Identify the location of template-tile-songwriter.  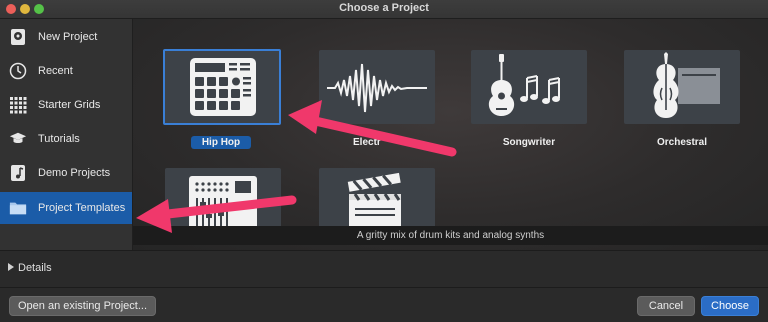
(529, 87).